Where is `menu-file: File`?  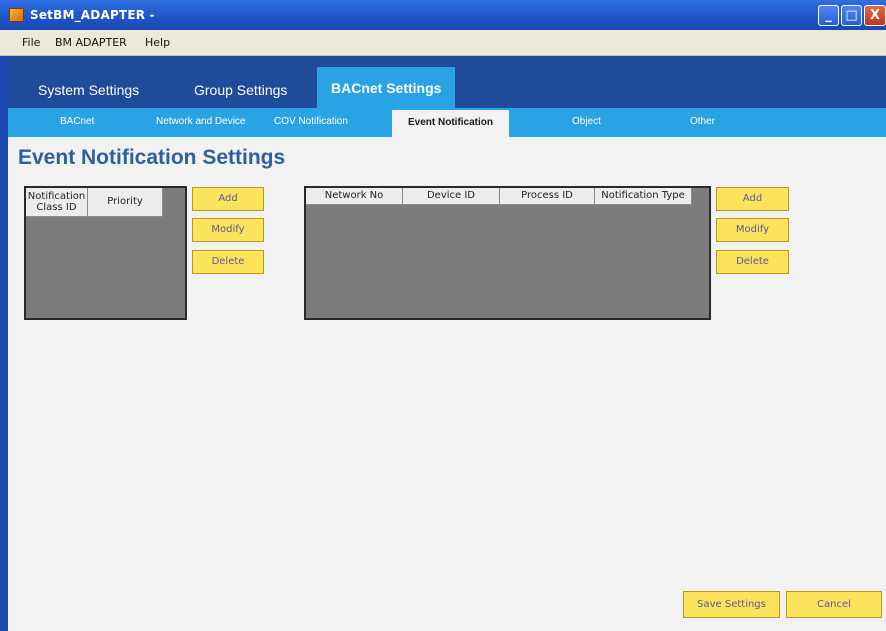
menu-file: File is located at coordinates (31, 42).